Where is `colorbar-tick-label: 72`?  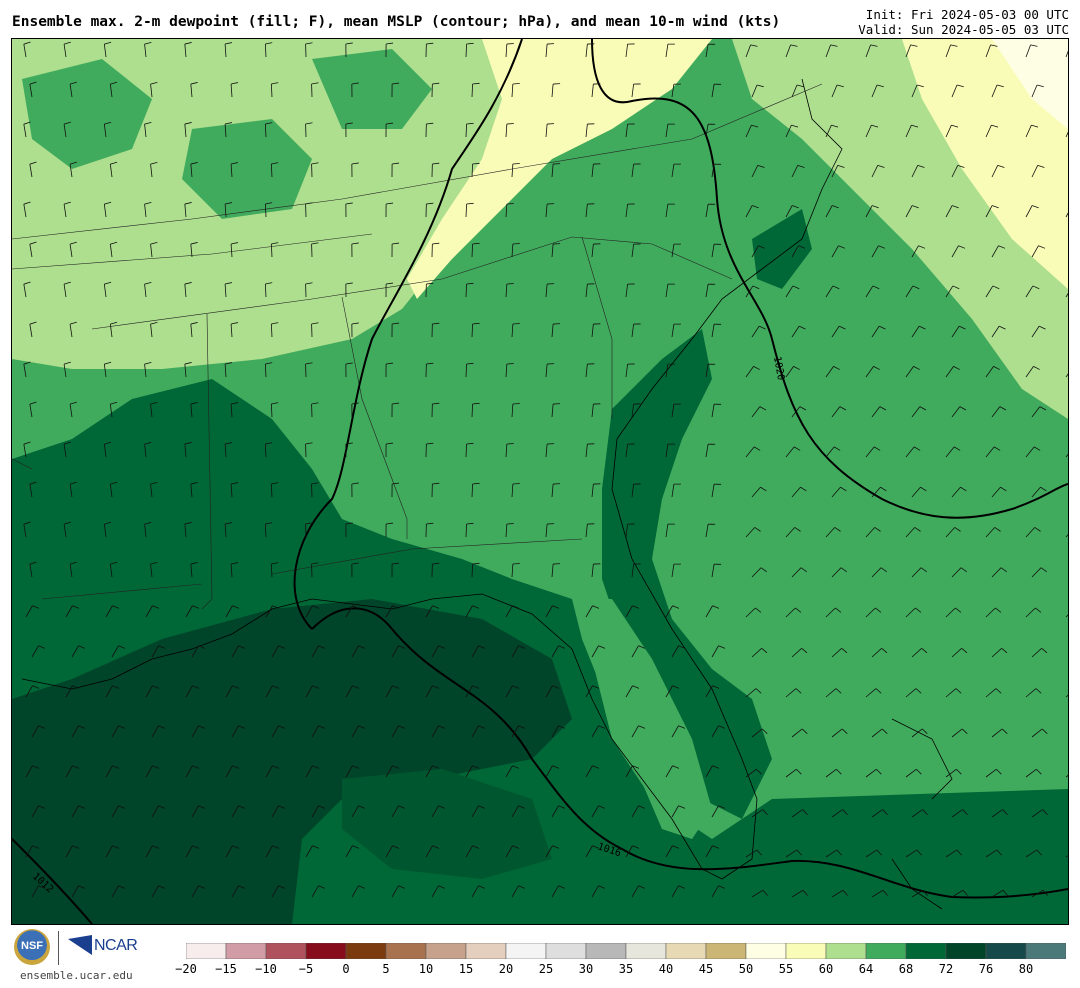
colorbar-tick-label: 72 is located at coordinates (946, 969).